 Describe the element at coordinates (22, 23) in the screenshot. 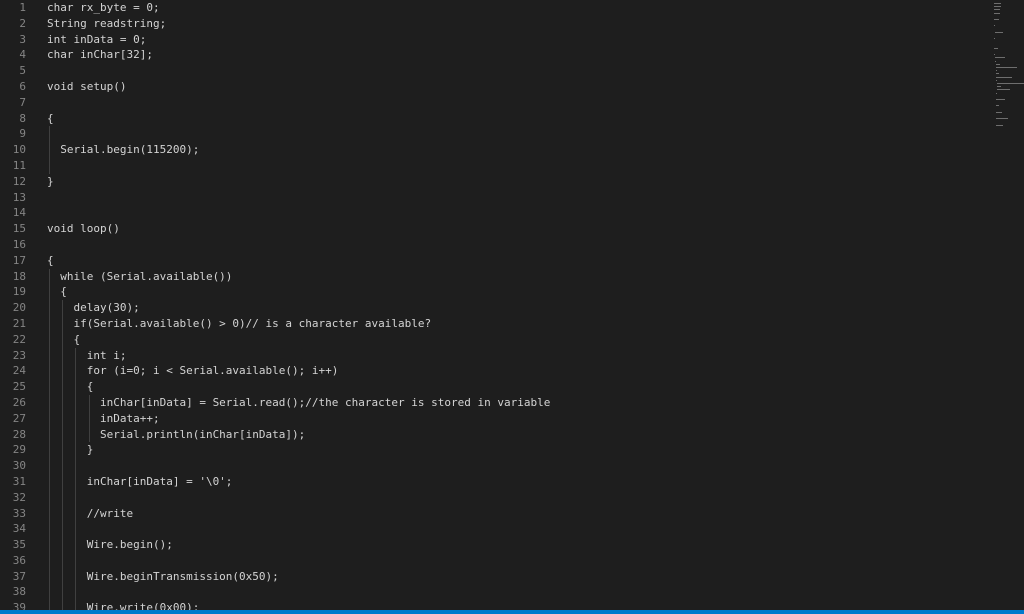

I see `line-number: 2` at that location.